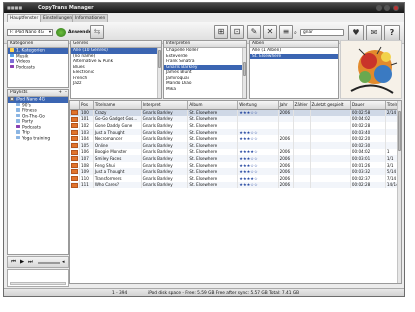 The image size is (415, 312). What do you see at coordinates (38, 278) in the screenshot?
I see `now-playing-area` at bounding box center [38, 278].